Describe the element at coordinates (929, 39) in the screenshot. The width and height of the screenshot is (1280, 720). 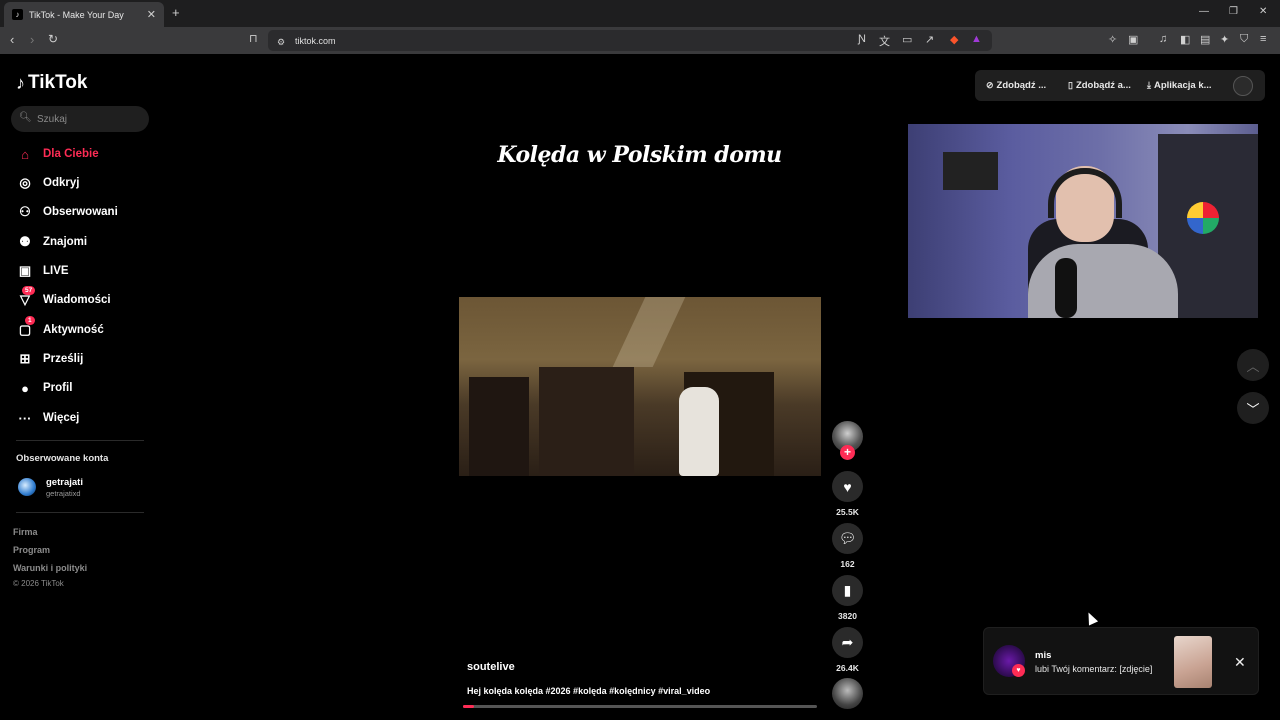
I see `share-icon: ↗` at that location.